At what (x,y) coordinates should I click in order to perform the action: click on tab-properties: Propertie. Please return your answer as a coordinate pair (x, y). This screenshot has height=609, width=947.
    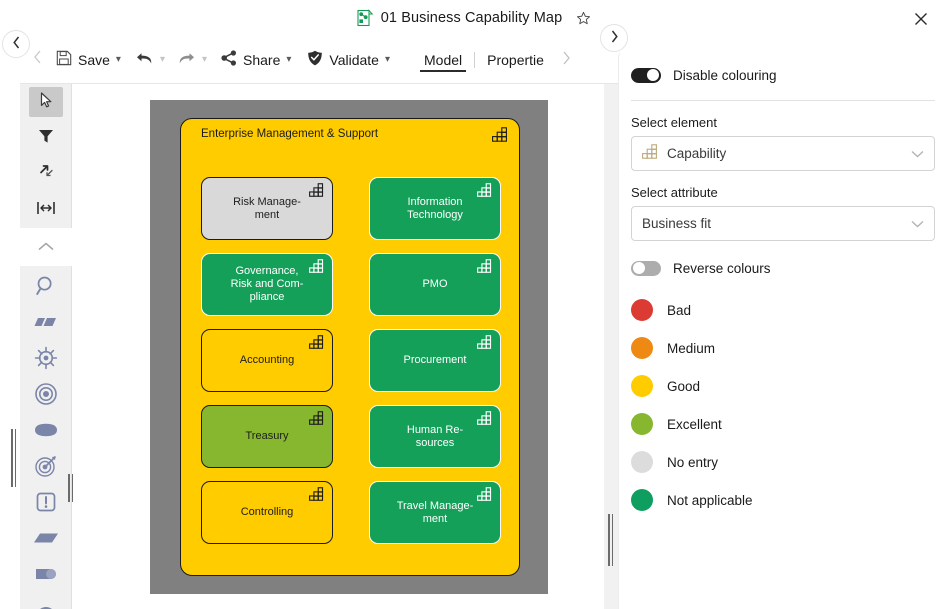
    Looking at the image, I should click on (515, 60).